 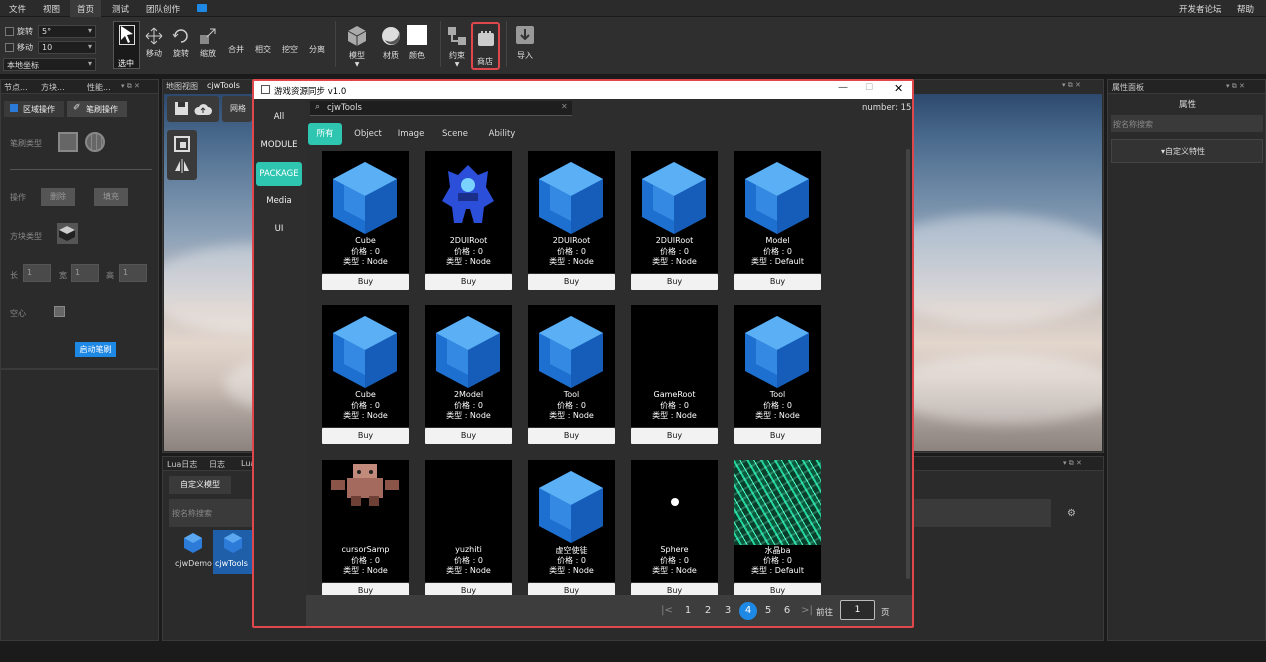 What do you see at coordinates (708, 611) in the screenshot?
I see `page-2: 2` at bounding box center [708, 611].